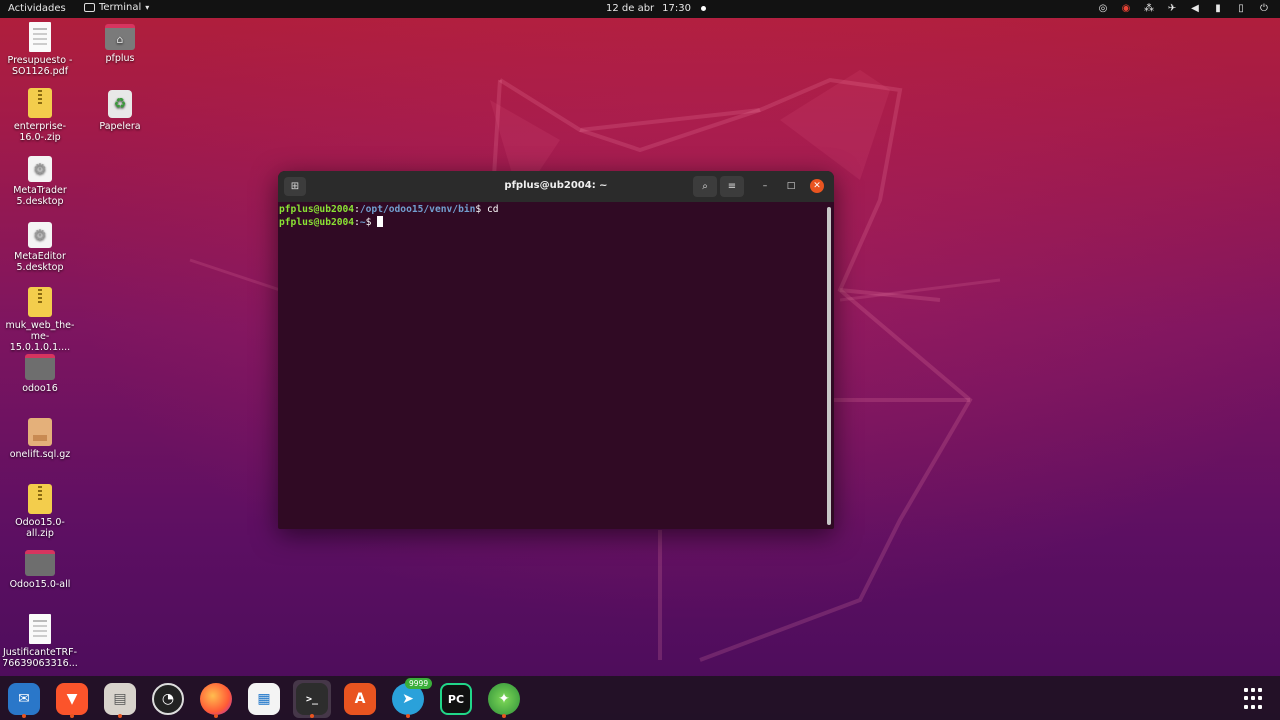  What do you see at coordinates (630, 8) in the screenshot?
I see `clock-date: 12 de abr` at bounding box center [630, 8].